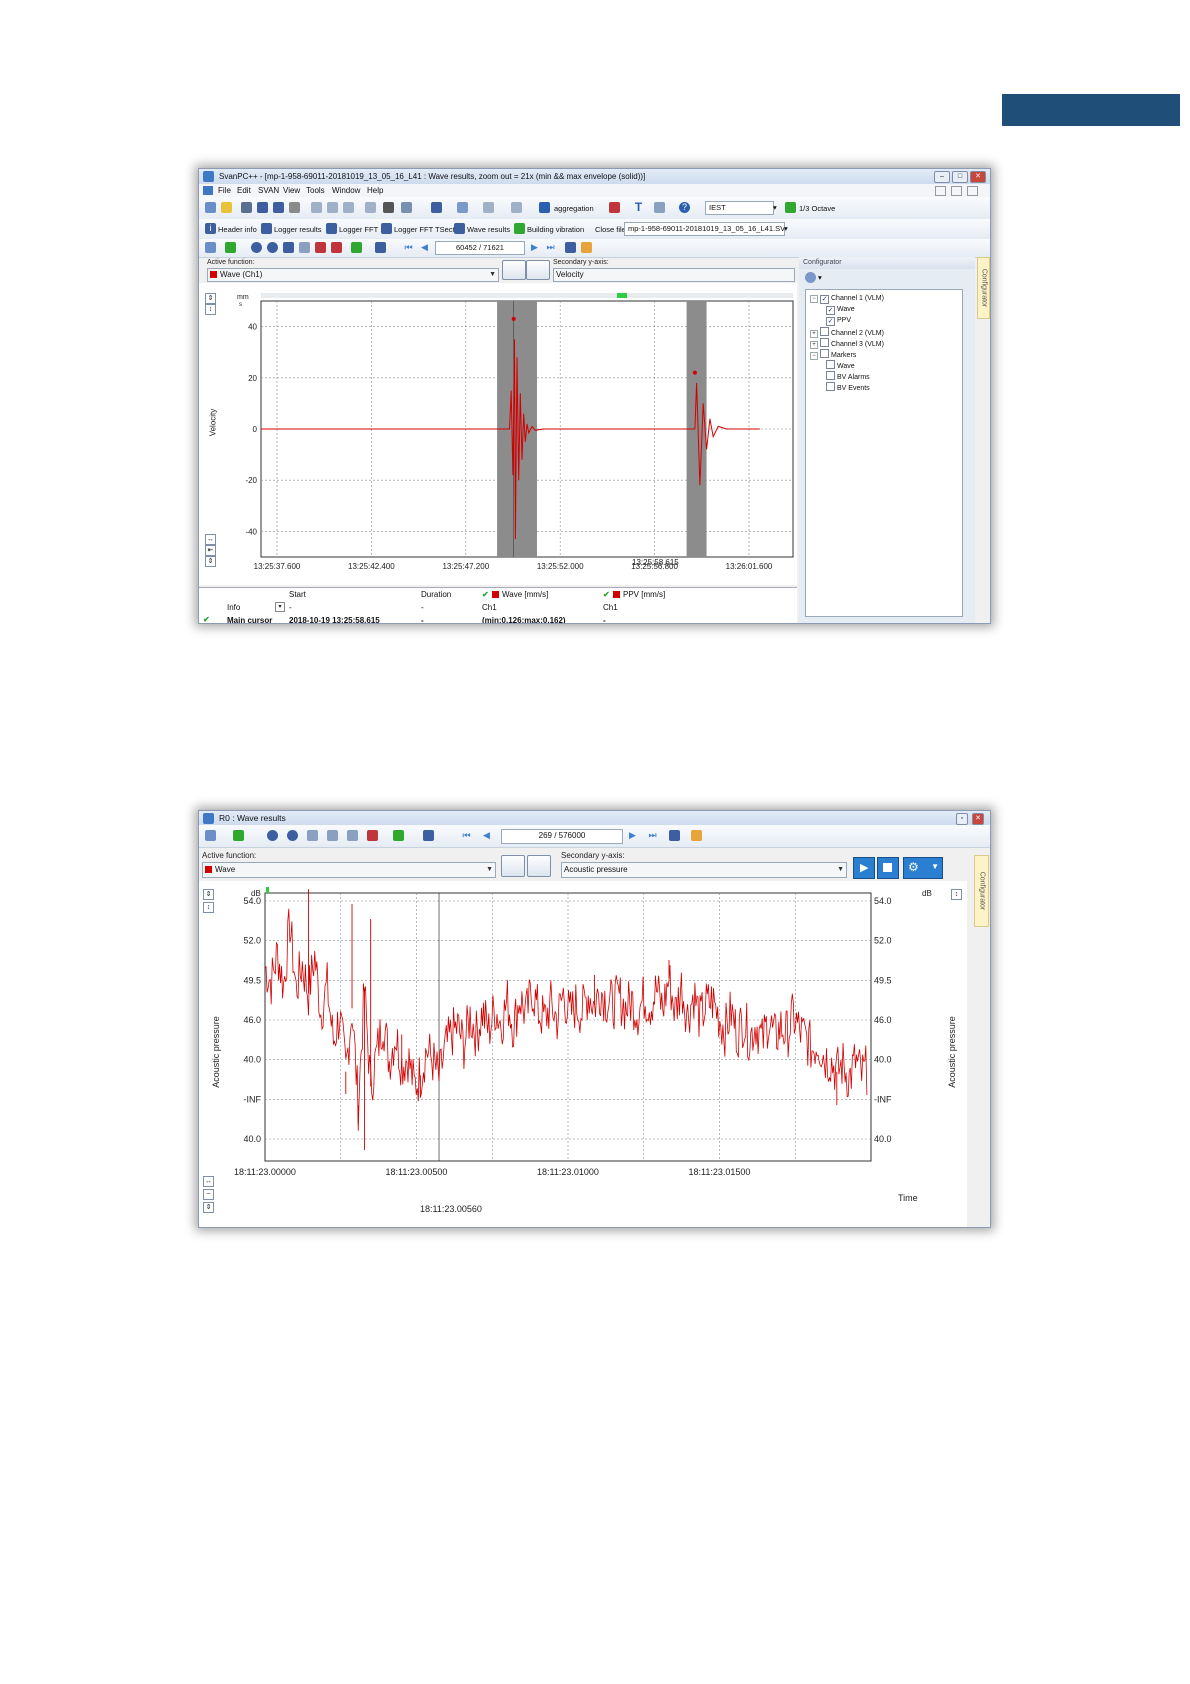  What do you see at coordinates (864, 868) in the screenshot?
I see `play-button: ▶` at bounding box center [864, 868].